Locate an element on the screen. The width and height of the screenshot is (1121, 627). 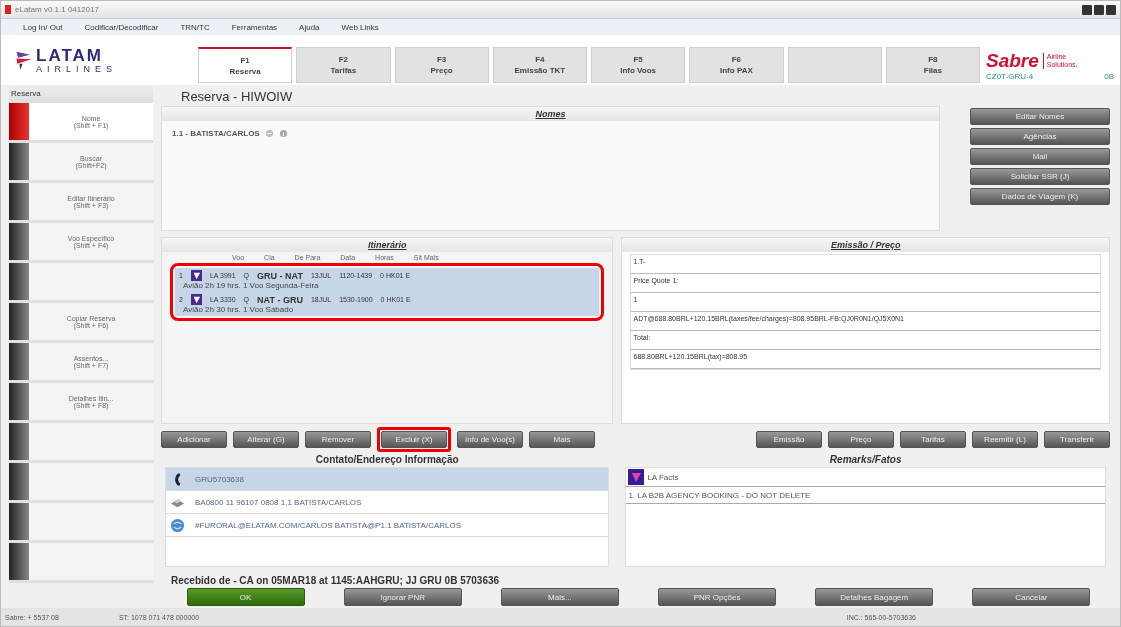
side-button: Dados de Viagem (K) is located at coordinates (1040, 196).